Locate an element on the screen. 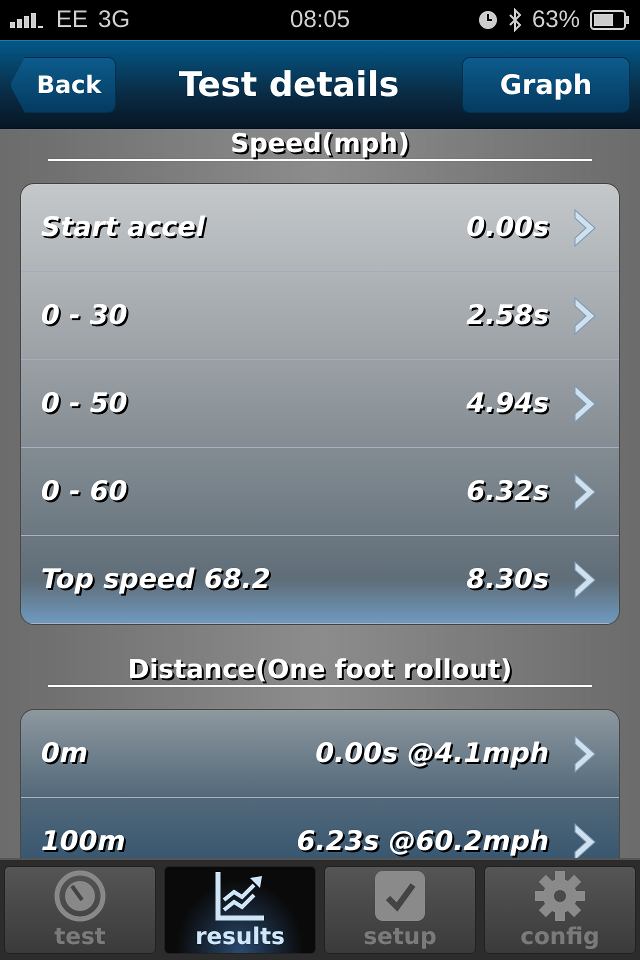 The height and width of the screenshot is (960, 640). result-row: Top speed 68.2 8.30s is located at coordinates (320, 580).